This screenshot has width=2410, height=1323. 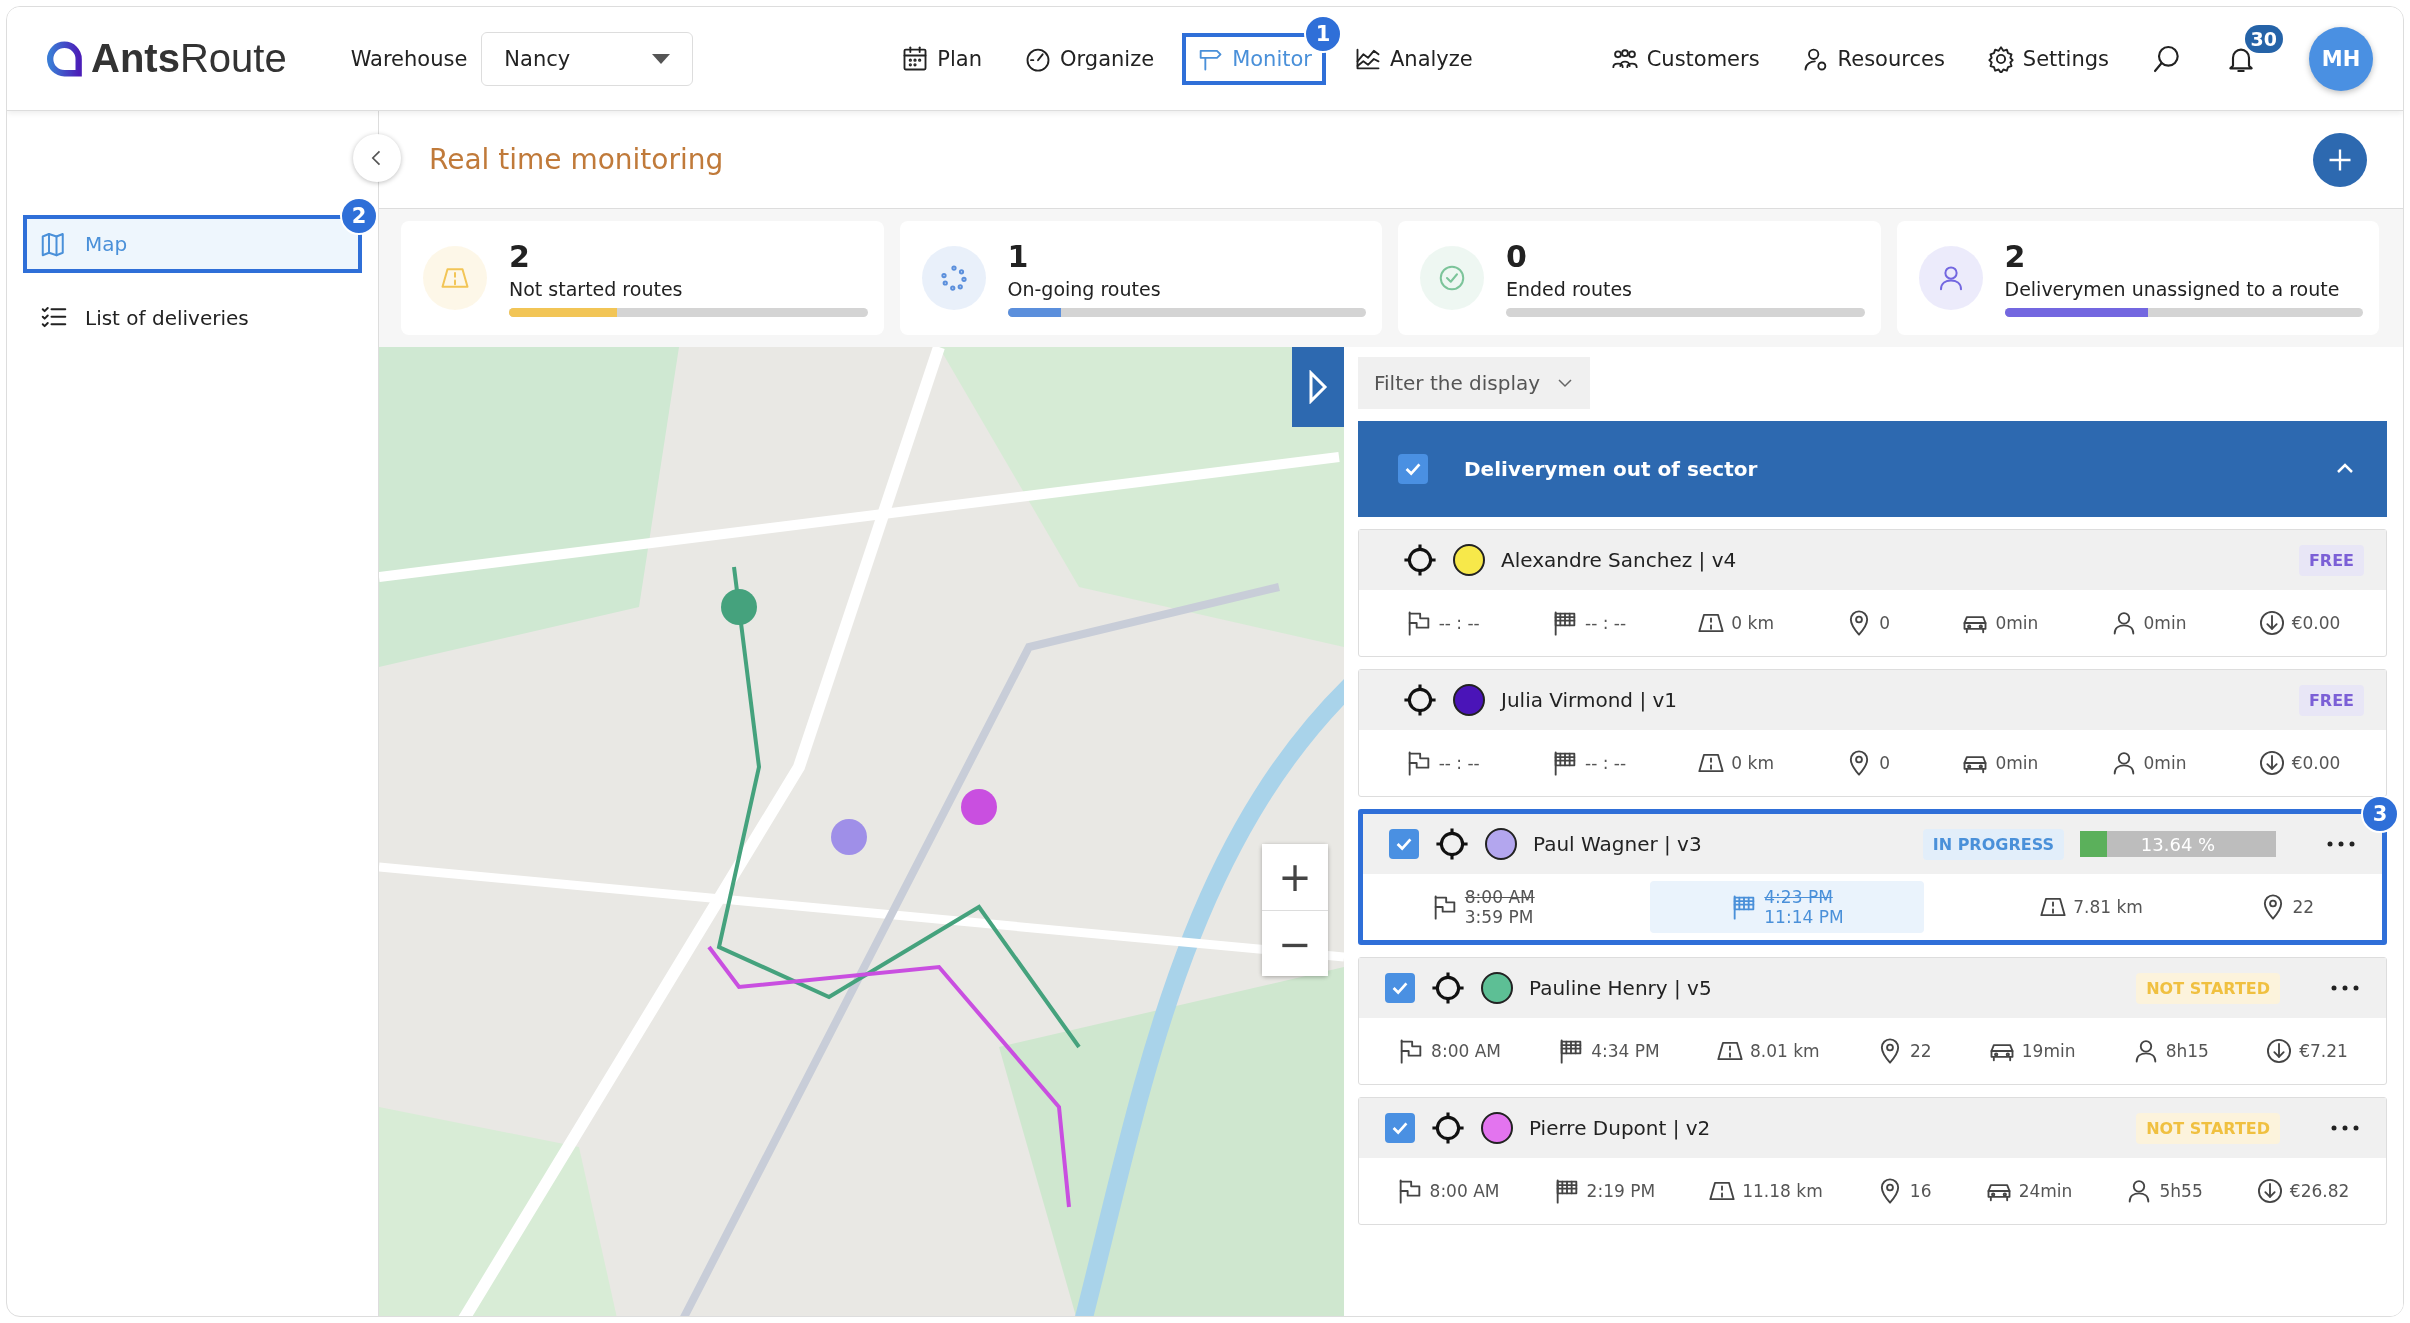 I want to click on driver-name: Paul Wagner | v3, so click(x=1618, y=844).